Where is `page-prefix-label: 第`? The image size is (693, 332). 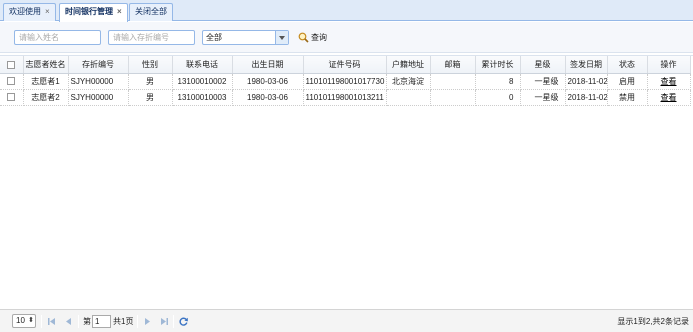
page-prefix-label: 第 is located at coordinates (87, 321).